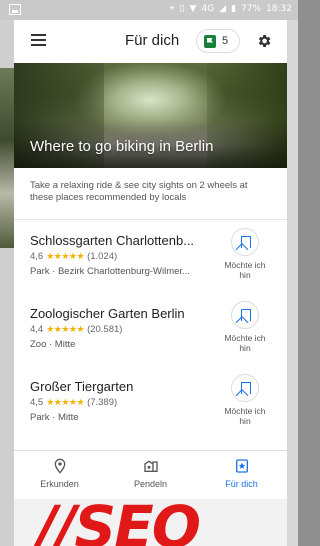  What do you see at coordinates (208, 9) in the screenshot?
I see `network-label: 4G` at bounding box center [208, 9].